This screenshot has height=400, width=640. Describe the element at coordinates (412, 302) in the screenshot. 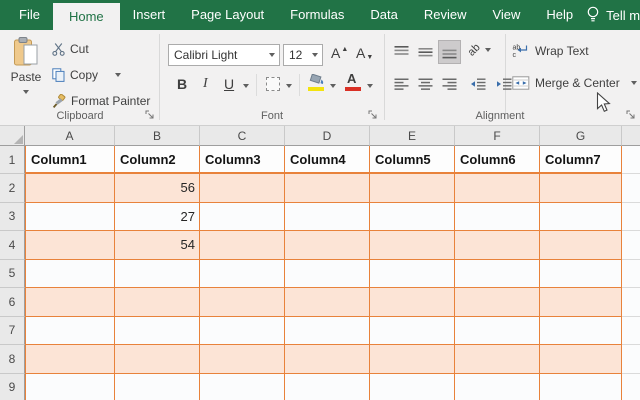

I see `cell-E6` at that location.